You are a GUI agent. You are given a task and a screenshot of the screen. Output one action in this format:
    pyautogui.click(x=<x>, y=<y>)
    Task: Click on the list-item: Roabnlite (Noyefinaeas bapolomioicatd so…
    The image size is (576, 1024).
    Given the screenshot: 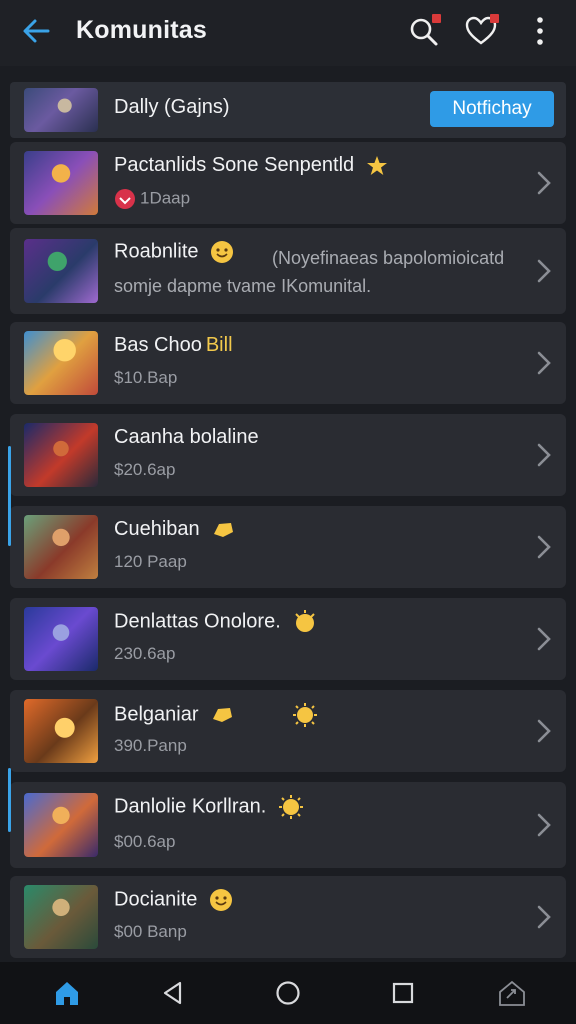 What is the action you would take?
    pyautogui.click(x=288, y=271)
    